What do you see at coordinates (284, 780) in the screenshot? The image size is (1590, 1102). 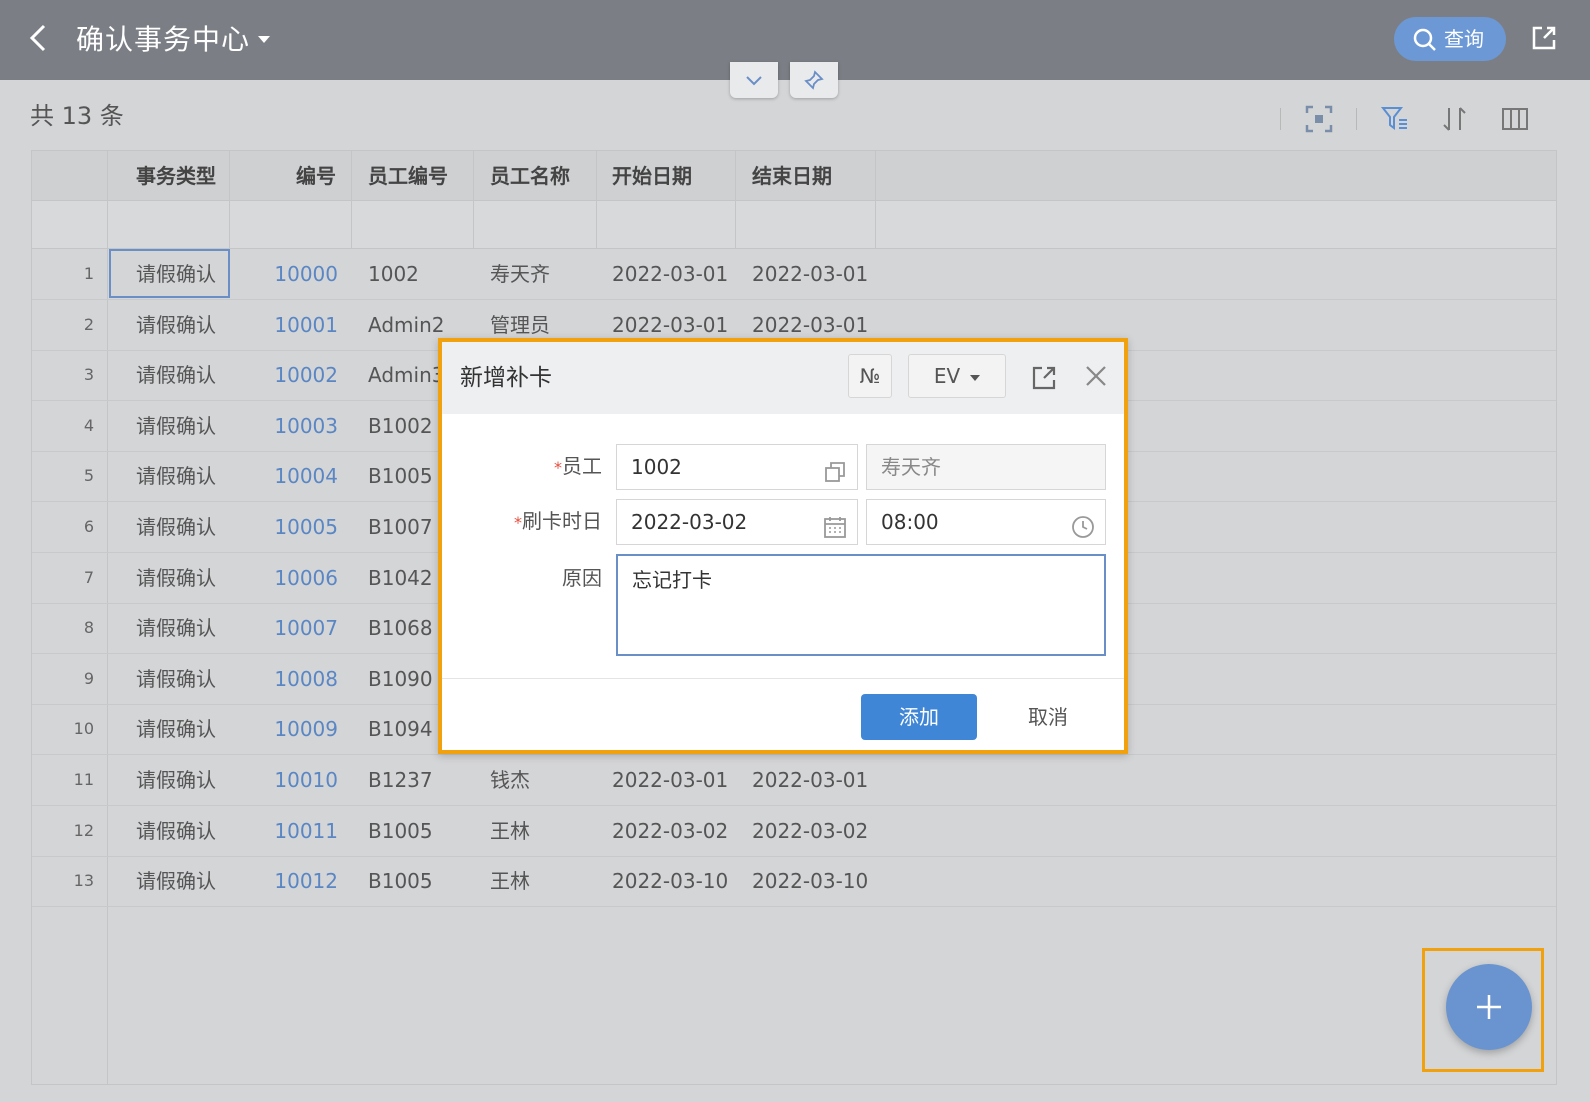 I see `cell-num: 10010` at bounding box center [284, 780].